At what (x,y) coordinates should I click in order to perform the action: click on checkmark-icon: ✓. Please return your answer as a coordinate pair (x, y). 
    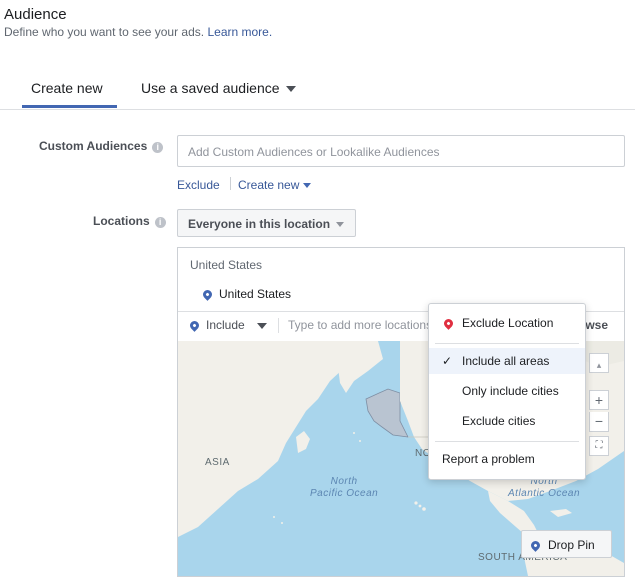
    Looking at the image, I should click on (447, 361).